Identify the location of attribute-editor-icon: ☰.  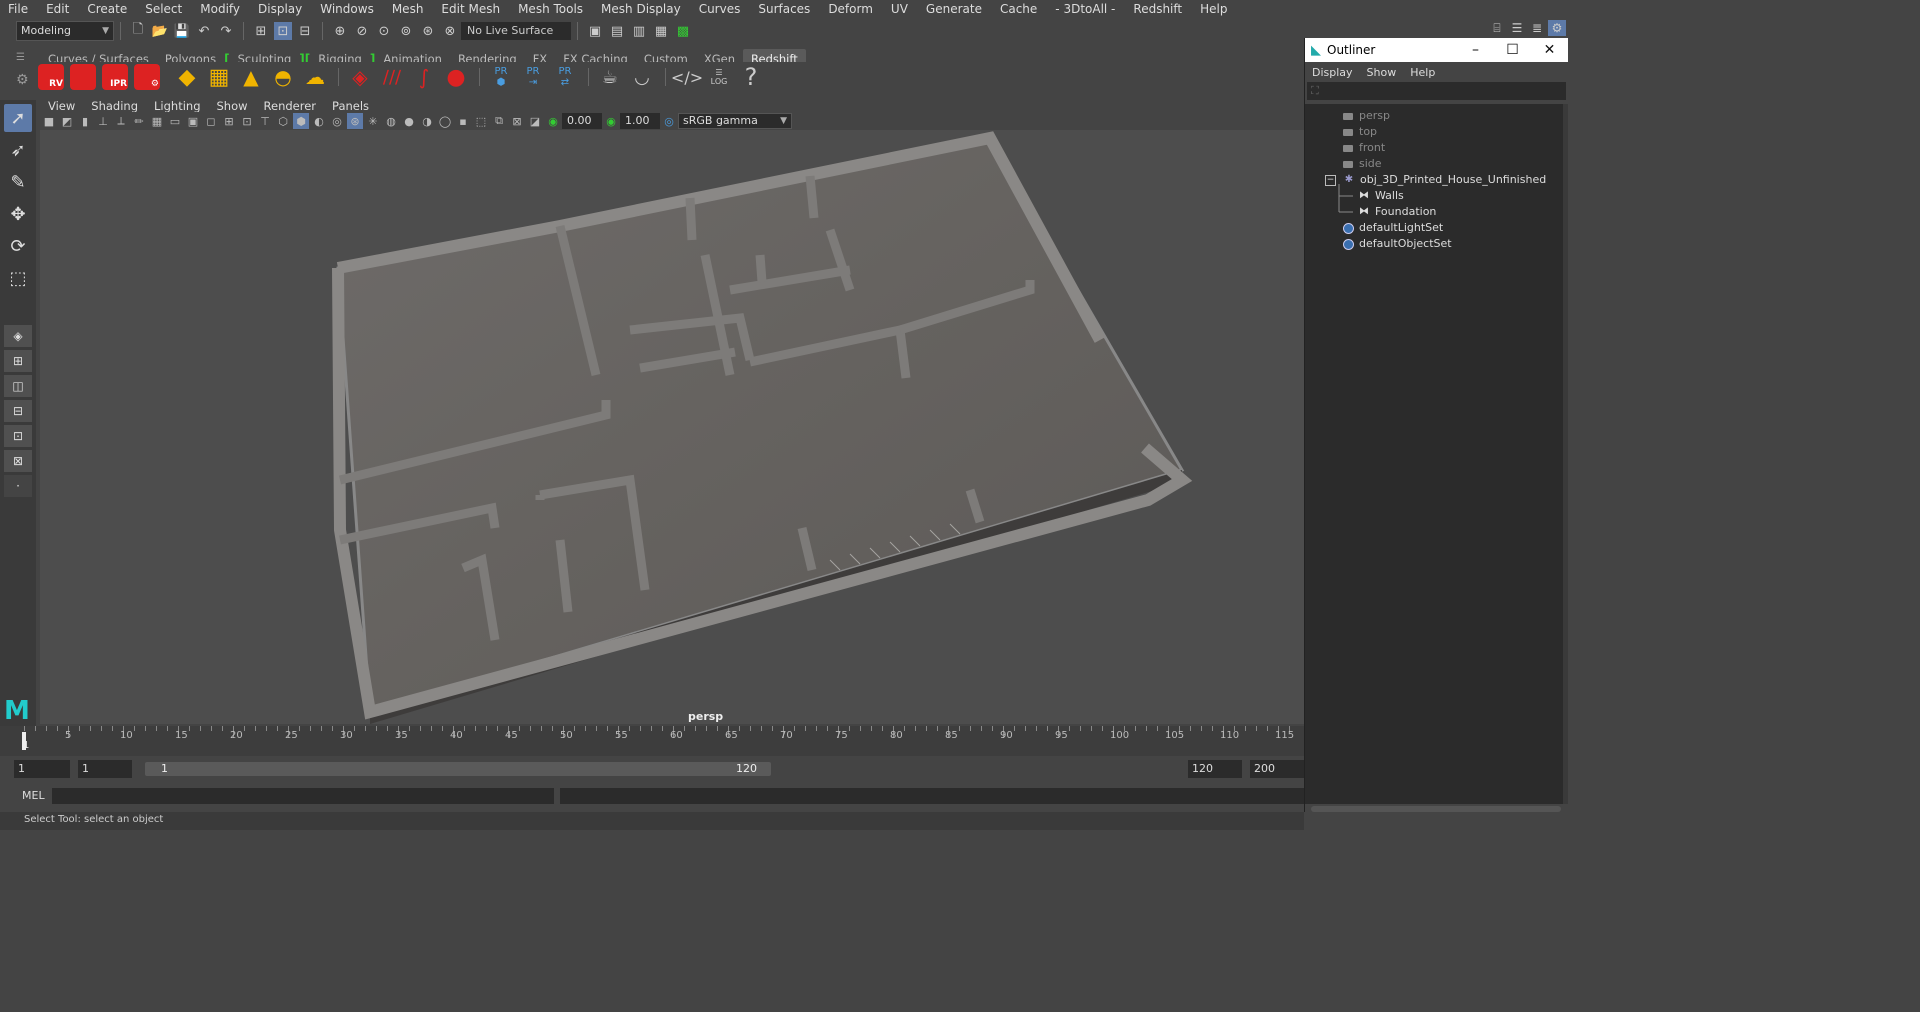
(1517, 28).